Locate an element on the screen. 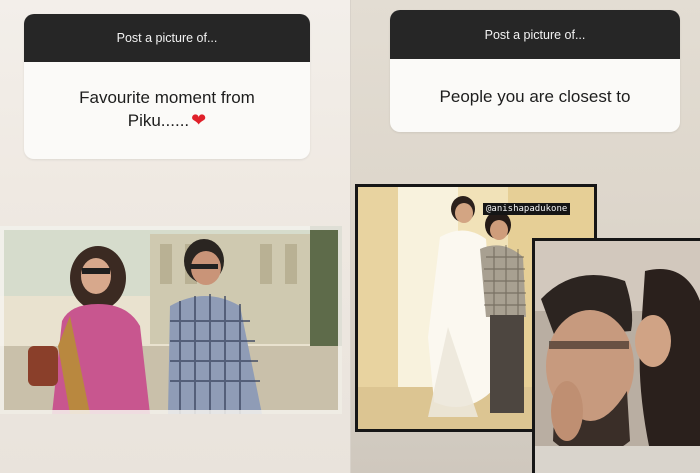 The height and width of the screenshot is (473, 700). question-text: Favourite moment from Piku...... ❤ is located at coordinates (167, 97).